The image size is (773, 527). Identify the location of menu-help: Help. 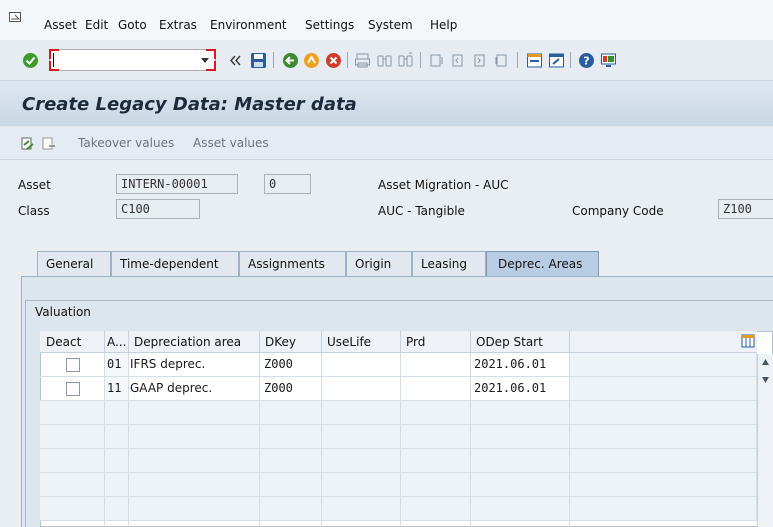
(443, 25).